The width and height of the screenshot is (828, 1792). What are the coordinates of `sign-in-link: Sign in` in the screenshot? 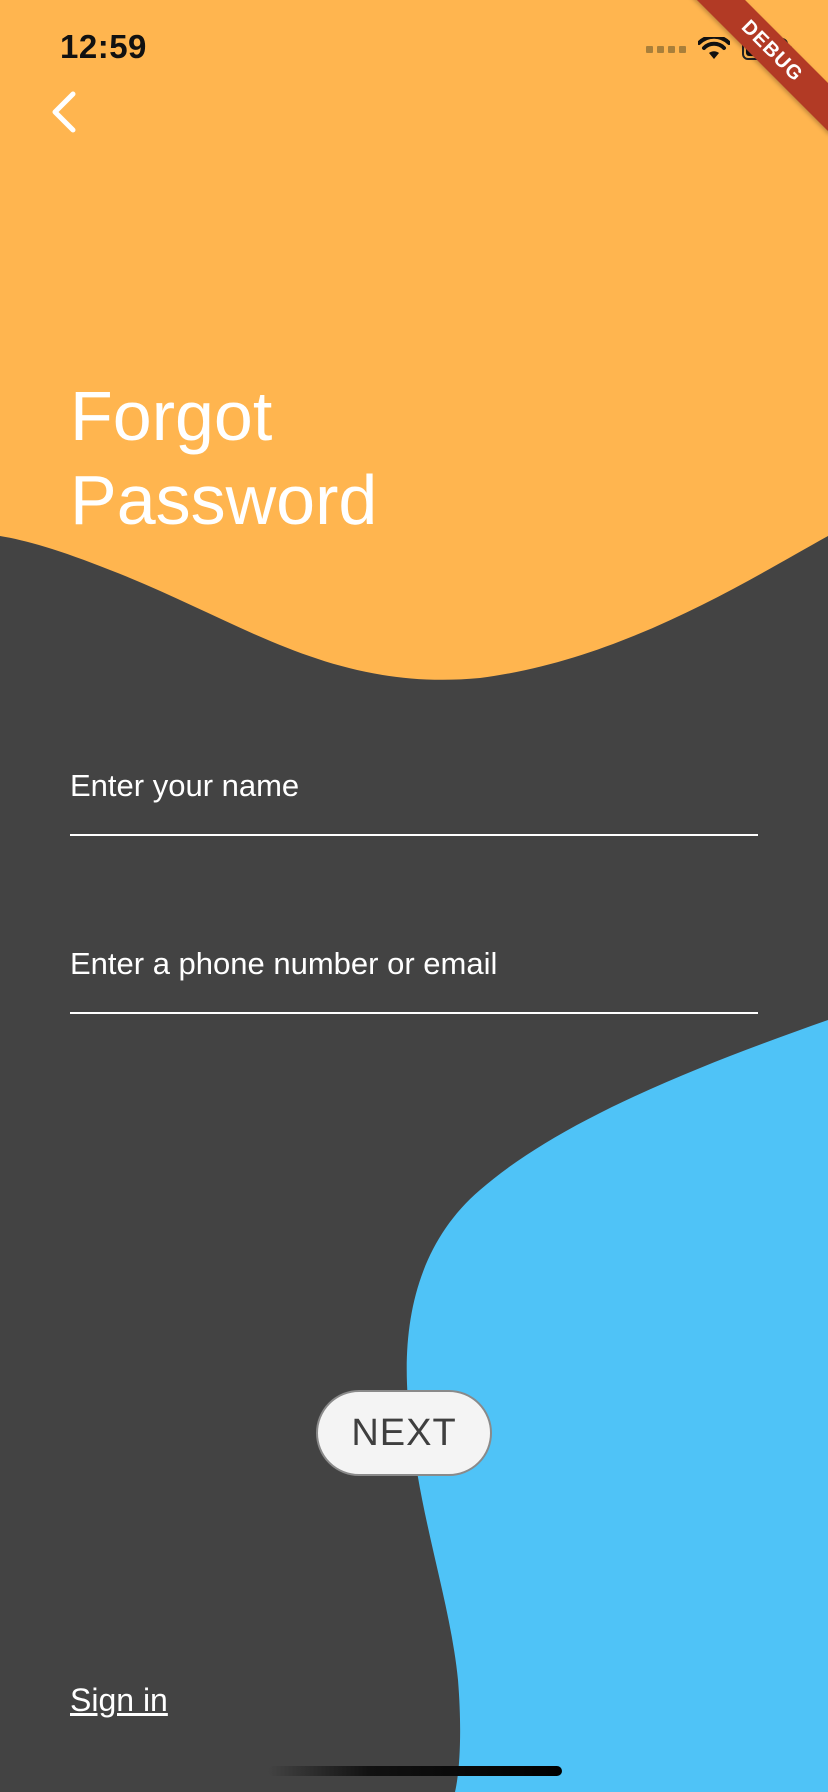 It's located at (119, 1700).